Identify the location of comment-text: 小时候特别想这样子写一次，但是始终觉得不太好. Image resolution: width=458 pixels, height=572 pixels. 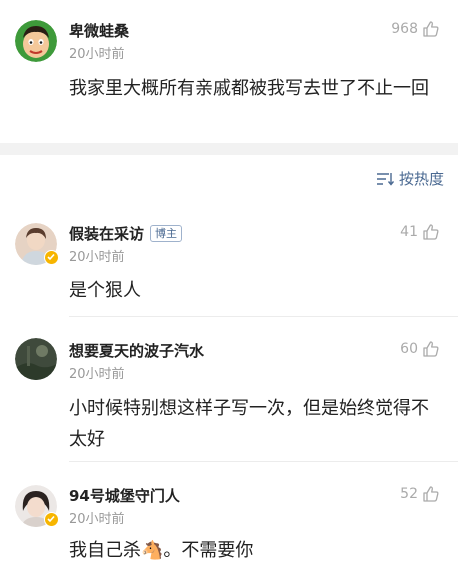
(249, 424).